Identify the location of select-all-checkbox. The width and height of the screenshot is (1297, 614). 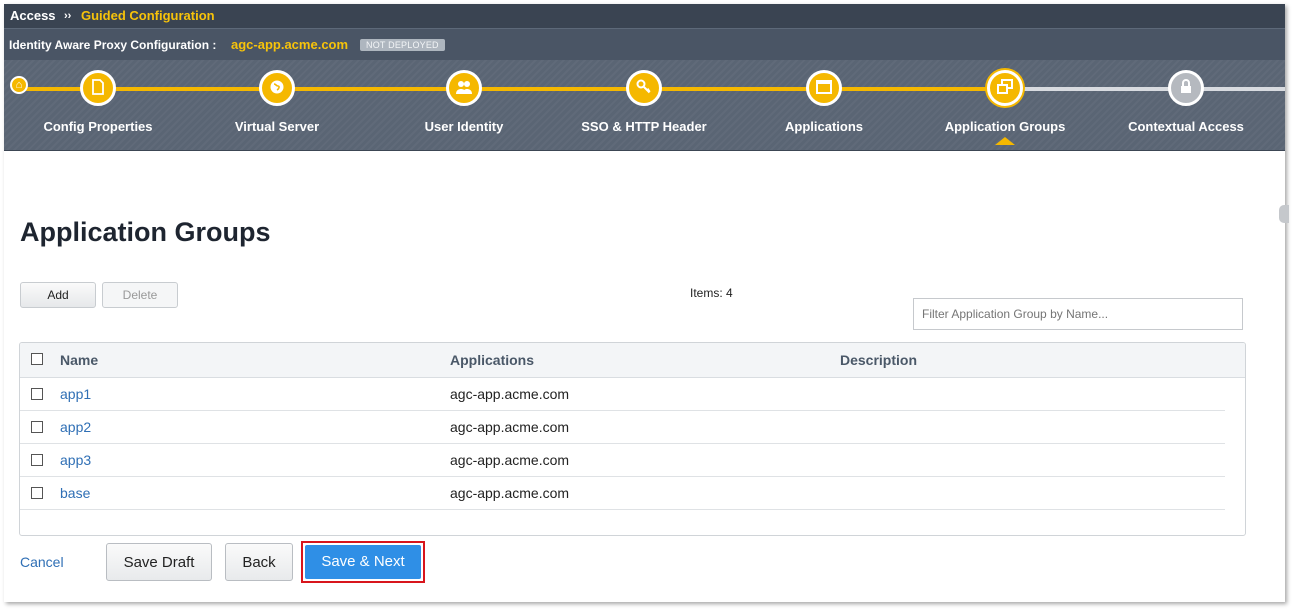
(37, 359).